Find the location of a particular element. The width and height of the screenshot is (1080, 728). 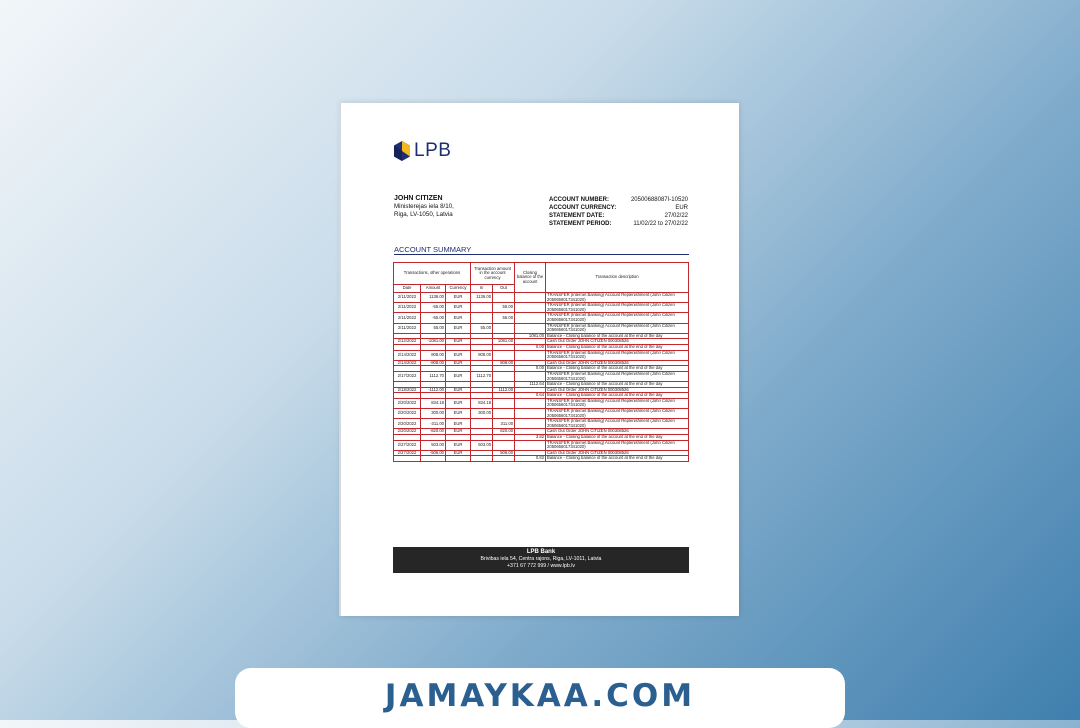

header-date: Date is located at coordinates (407, 288).